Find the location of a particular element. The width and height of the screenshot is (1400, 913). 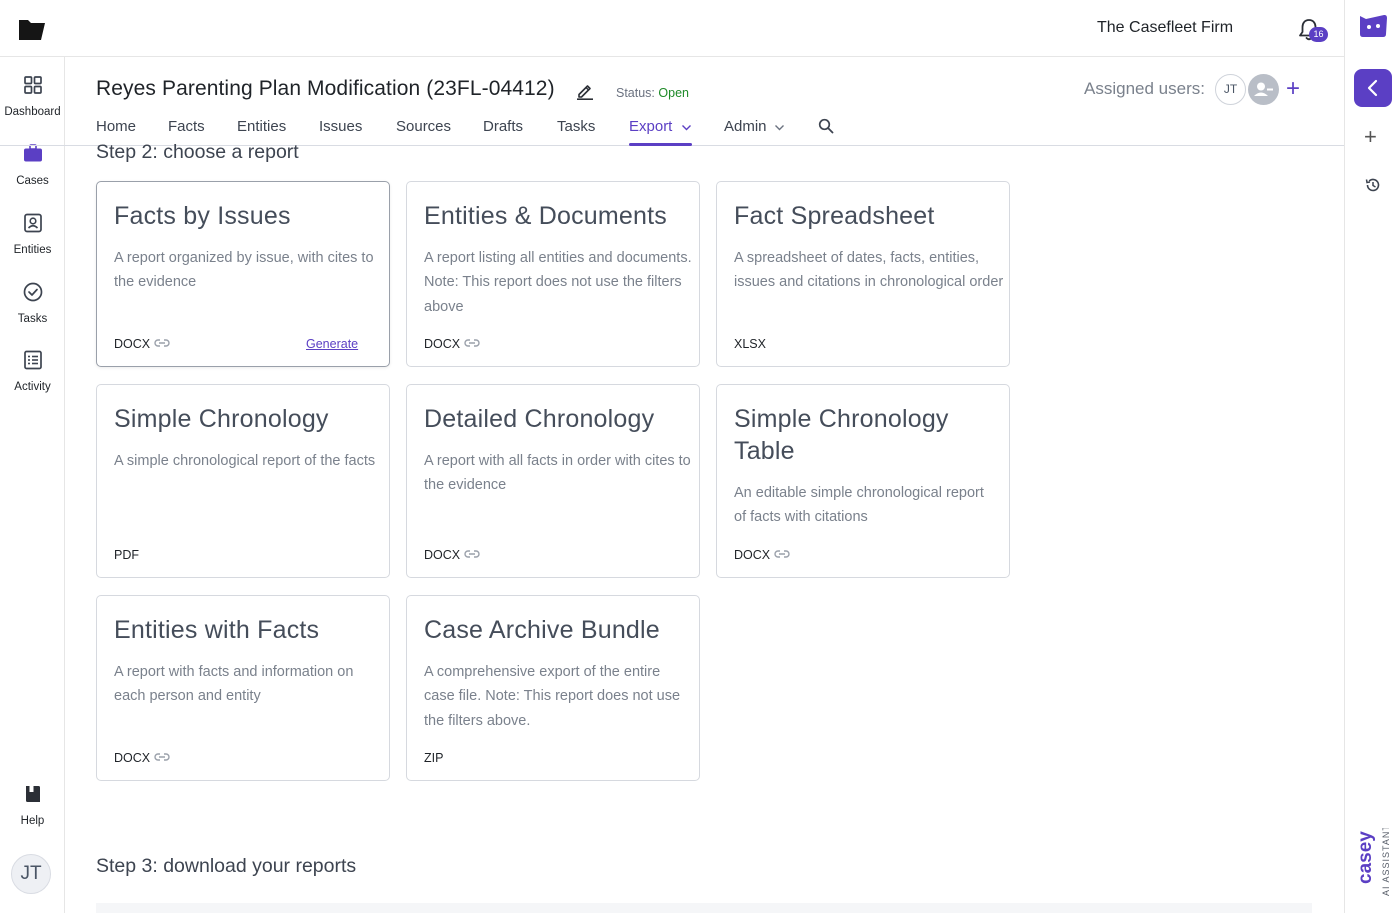

add-user-button: + is located at coordinates (1293, 89).